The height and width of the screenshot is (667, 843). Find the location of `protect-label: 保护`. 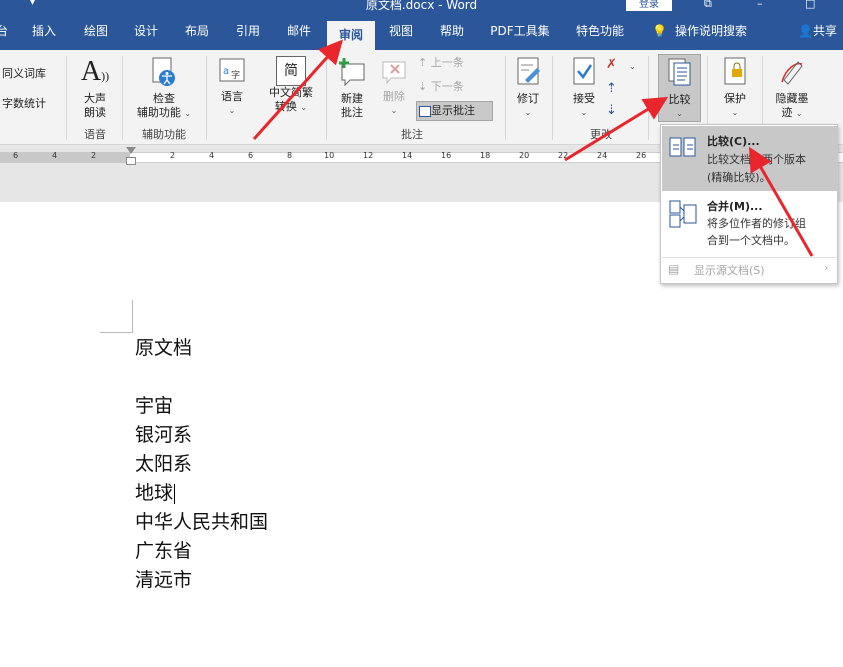

protect-label: 保护 is located at coordinates (735, 98).